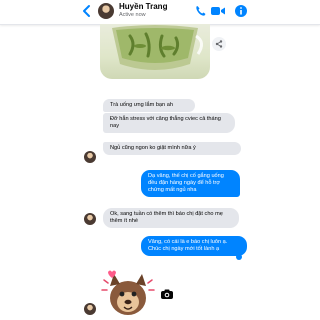  I want to click on back-arrow-icon, so click(87, 11).